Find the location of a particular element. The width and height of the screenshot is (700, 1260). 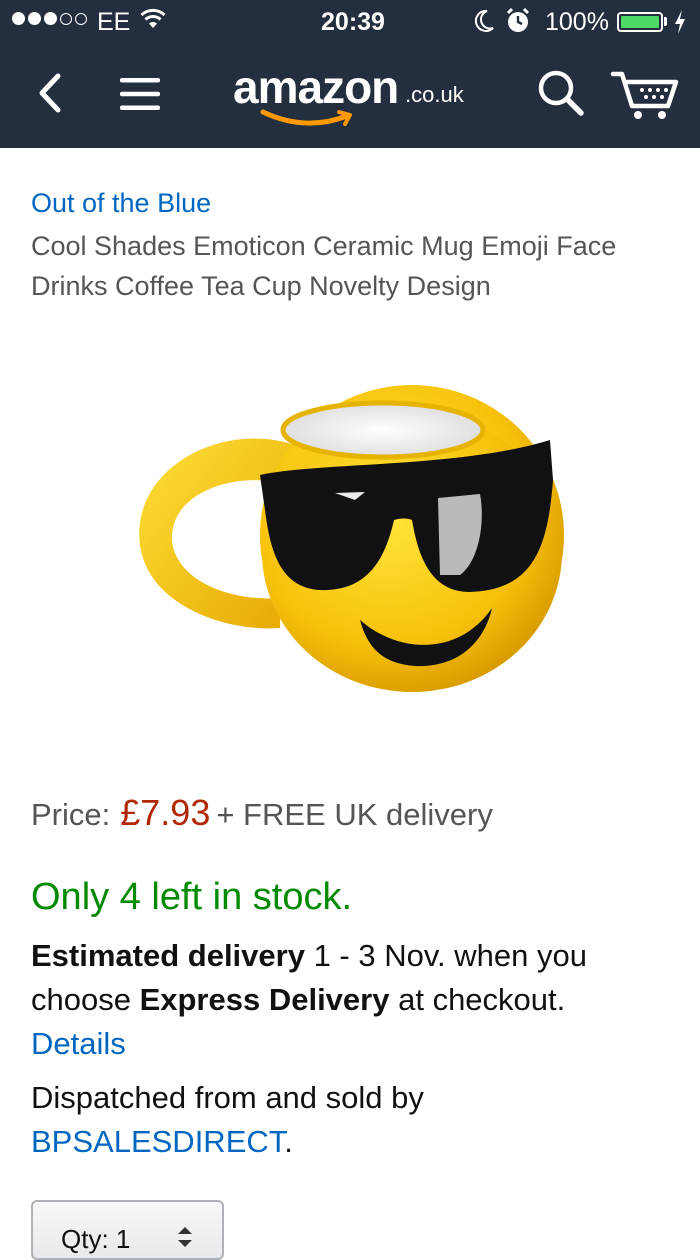

details-link: Details is located at coordinates (78, 1043).